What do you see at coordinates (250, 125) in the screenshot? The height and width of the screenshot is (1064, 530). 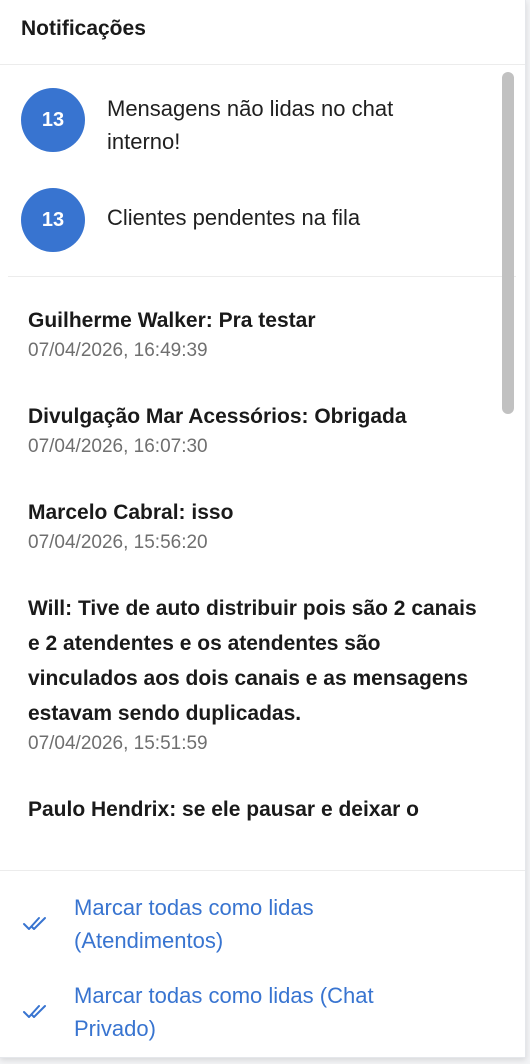 I see `unread-chat-summary-text: Mensagens não lidas no chat interno!` at bounding box center [250, 125].